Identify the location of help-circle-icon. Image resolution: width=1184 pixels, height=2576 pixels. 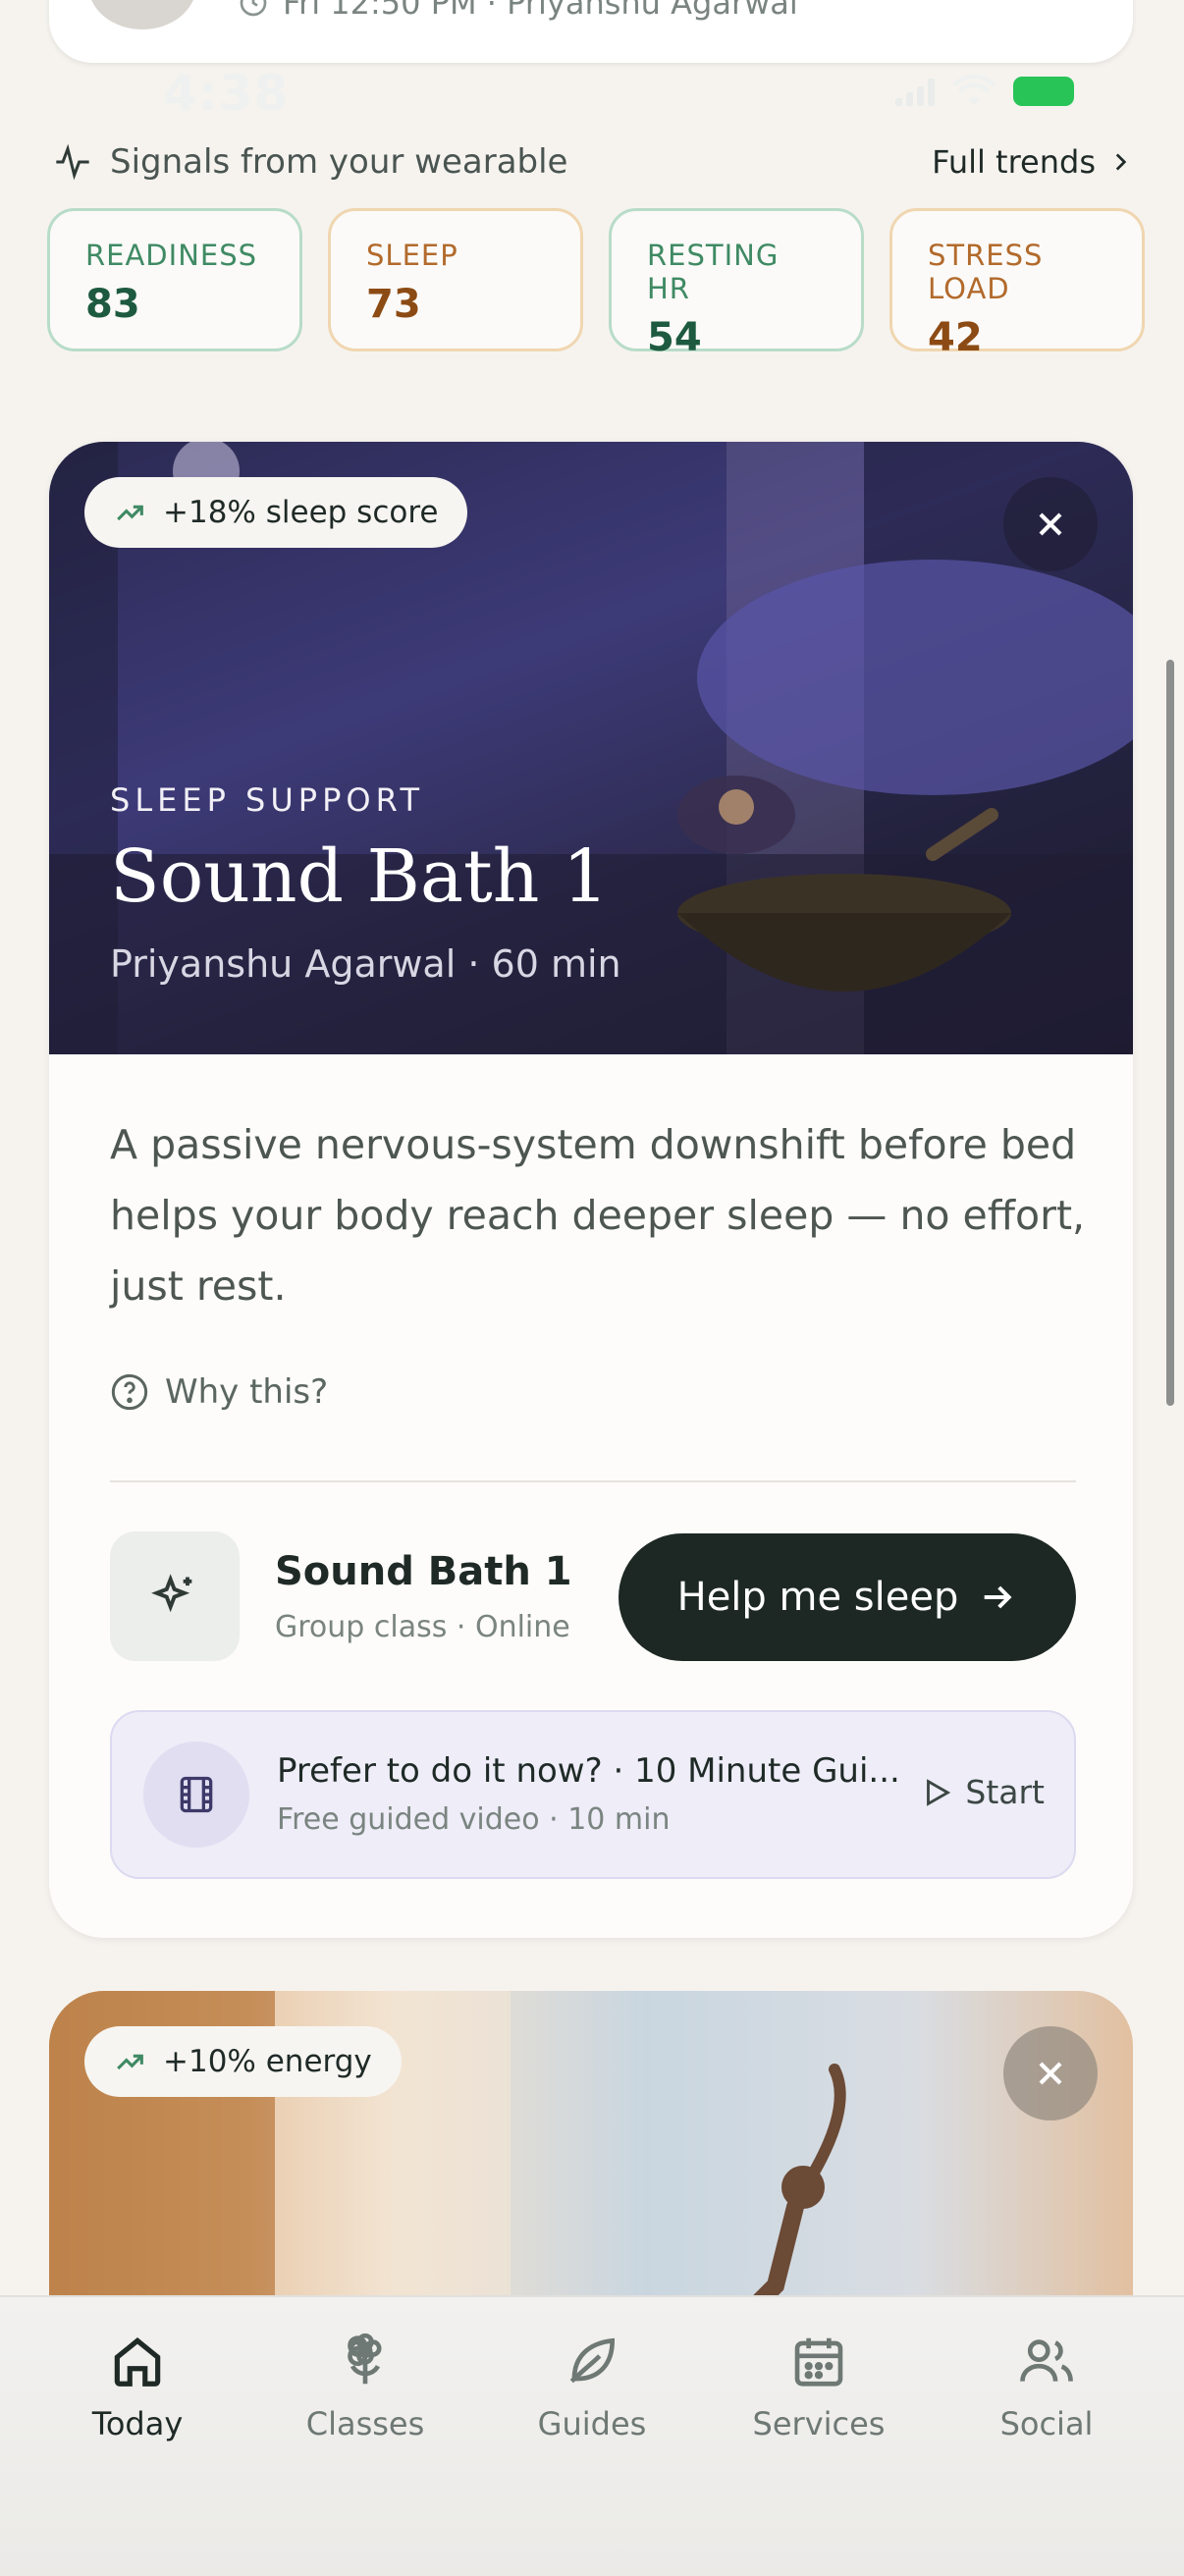
(129, 1392).